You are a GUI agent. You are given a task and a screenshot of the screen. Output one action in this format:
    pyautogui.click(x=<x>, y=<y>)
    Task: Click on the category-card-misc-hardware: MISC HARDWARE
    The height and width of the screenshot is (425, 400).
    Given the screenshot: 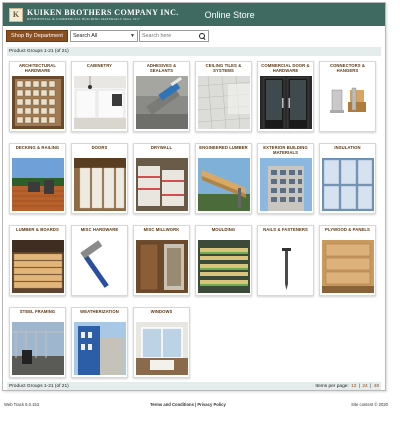 What is the action you would take?
    pyautogui.click(x=99, y=260)
    